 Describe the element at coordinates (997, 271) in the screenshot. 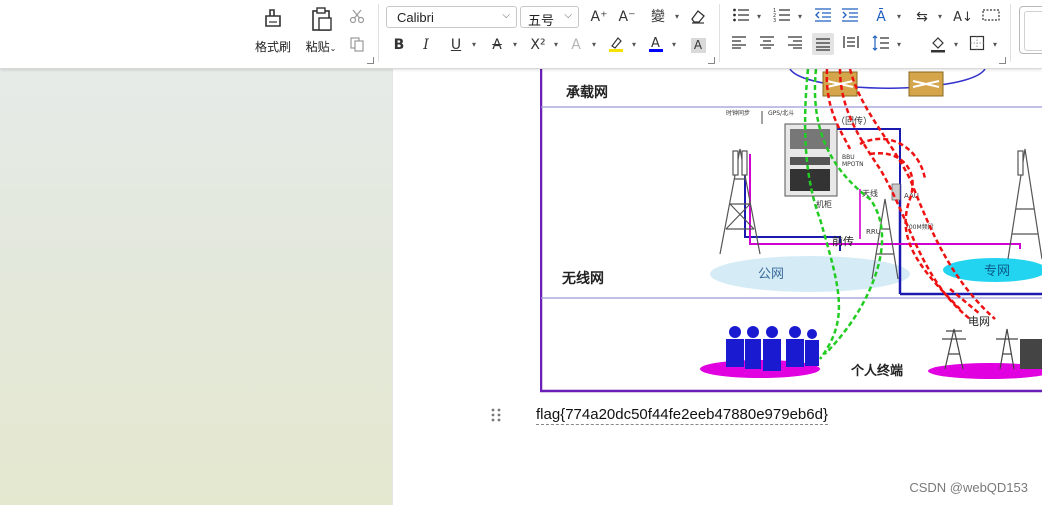

I see `private-net-label: 专网` at that location.